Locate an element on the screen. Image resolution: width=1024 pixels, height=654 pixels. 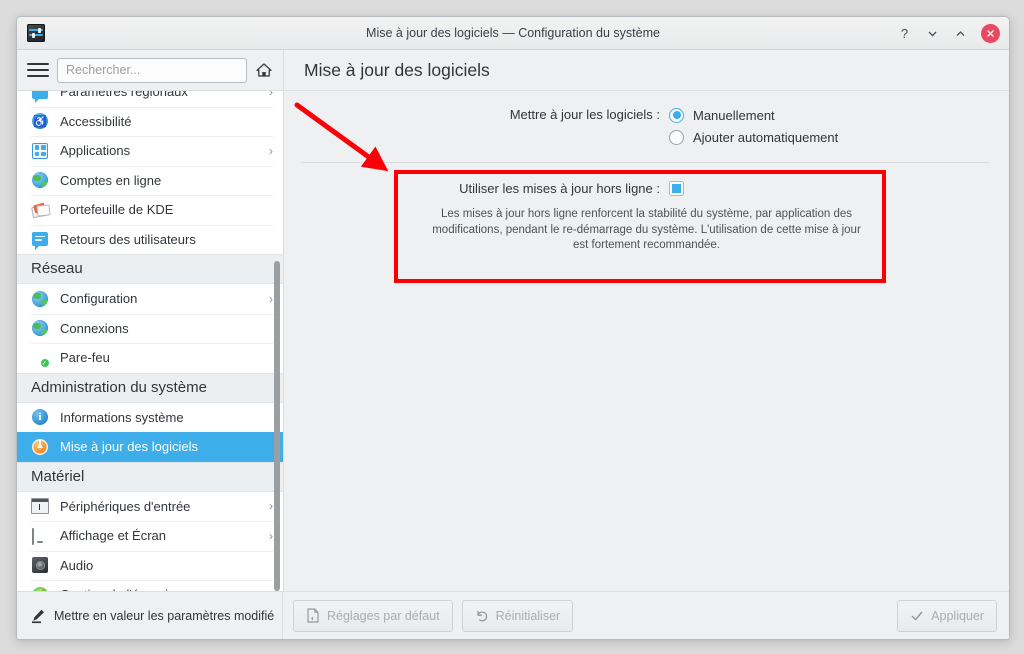
checkmark-icon is located at coordinates (917, 615).